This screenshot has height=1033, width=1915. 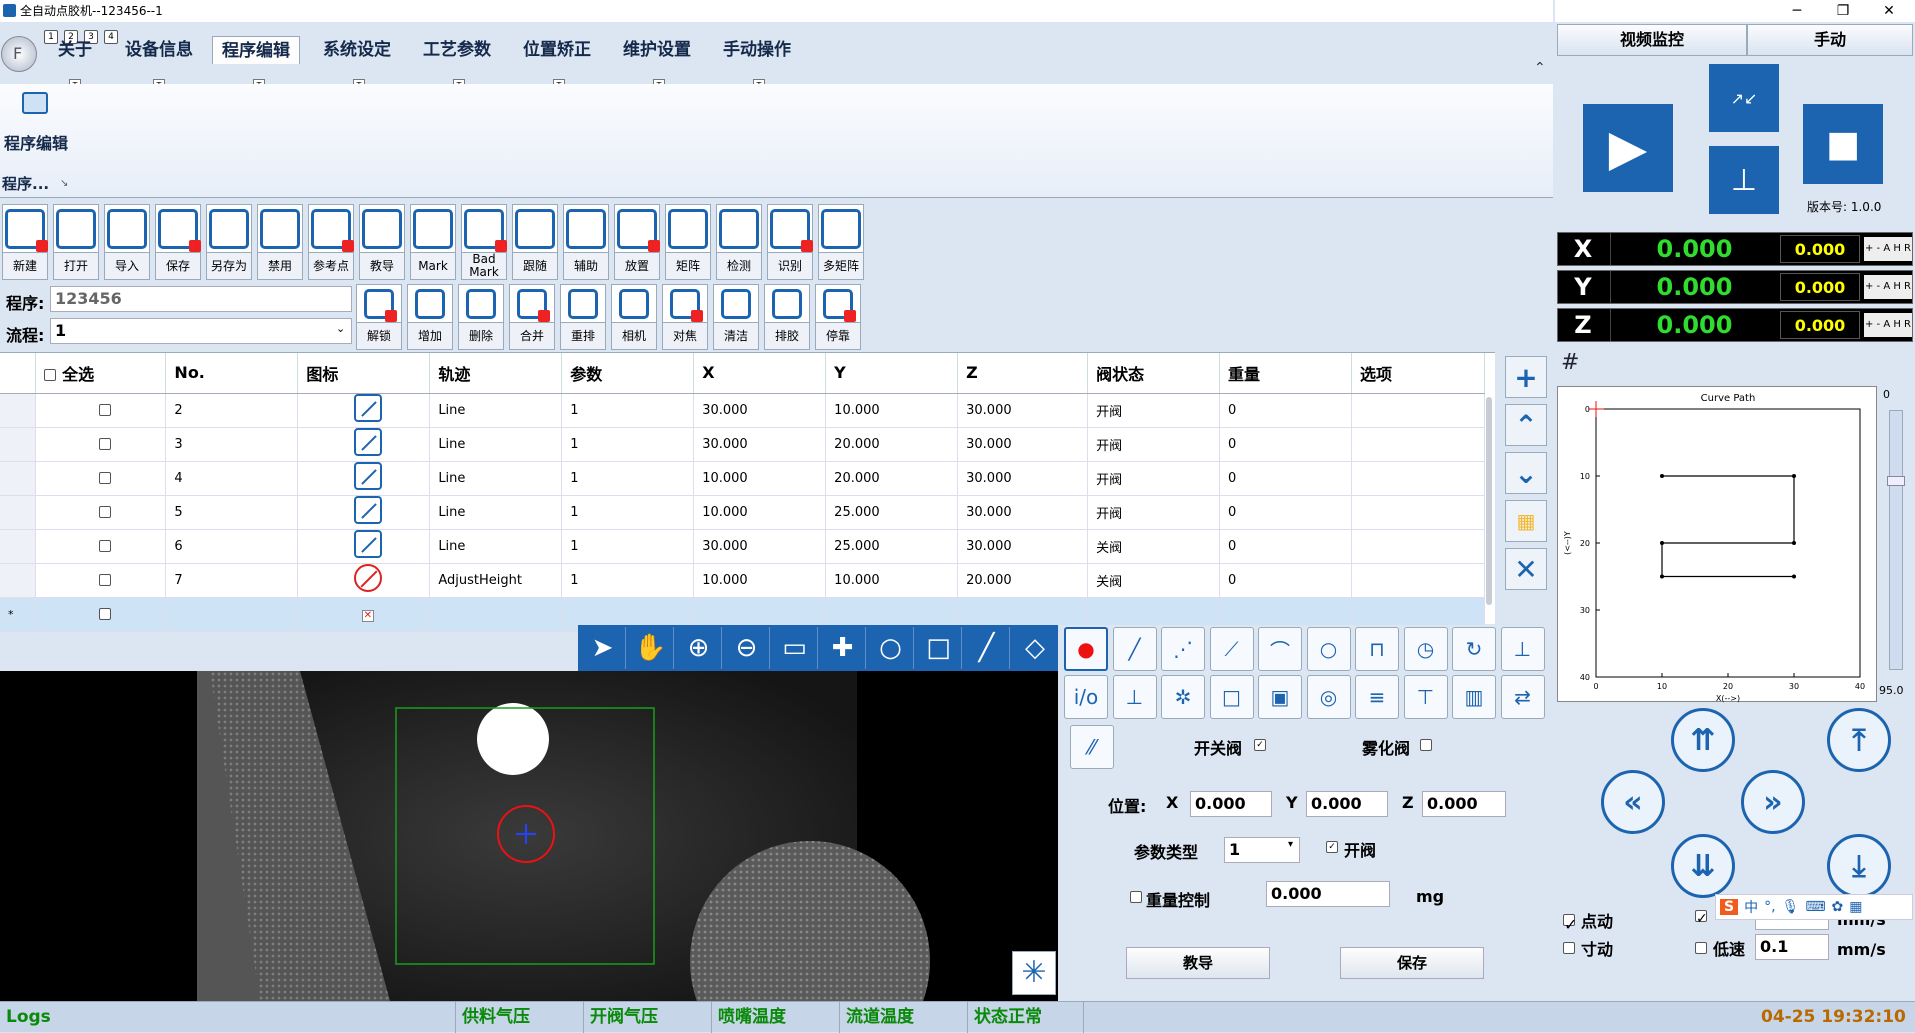 I want to click on table-row: 3 Line 1 30.000 20.000 30.000 开阀 0, so click(x=743, y=444).